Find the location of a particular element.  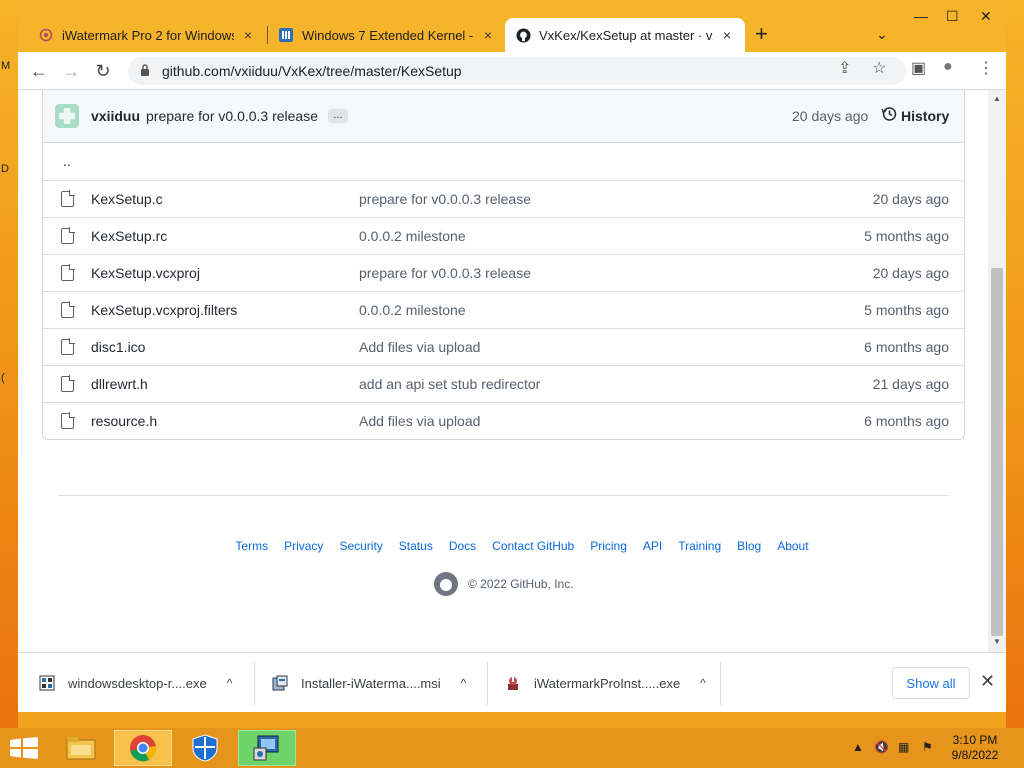

taskbar-clock: 3:10 PM 9/8/2022 is located at coordinates (975, 748).